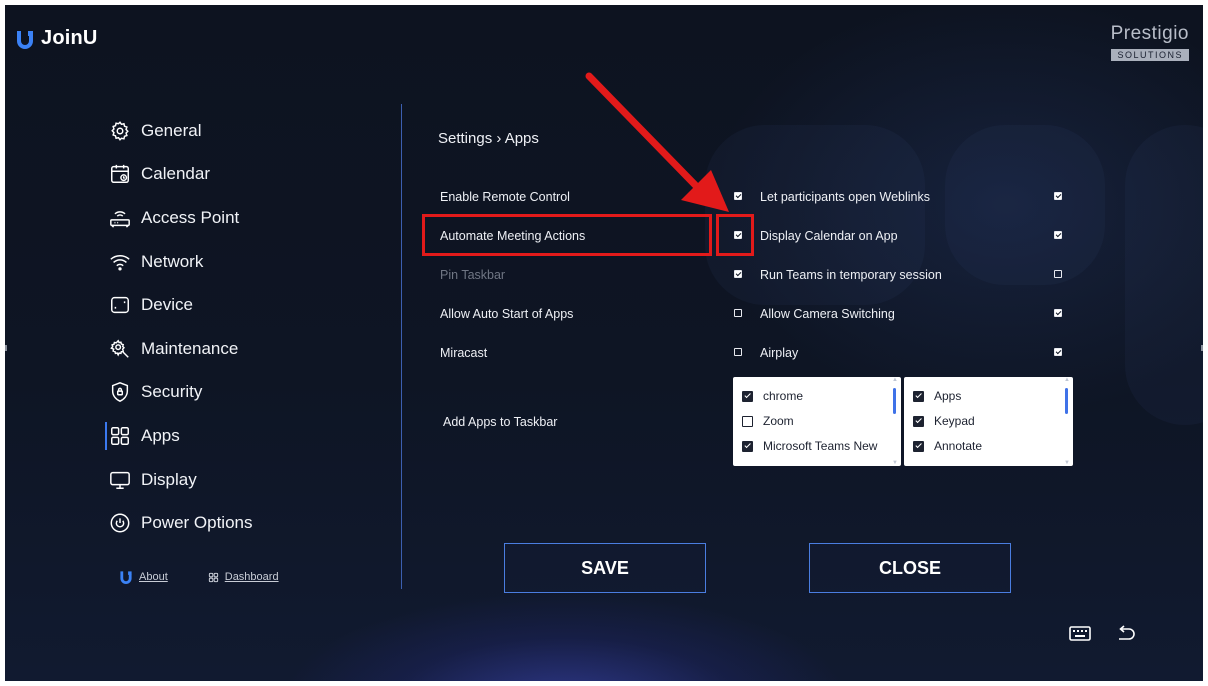  What do you see at coordinates (120, 523) in the screenshot?
I see `power-icon` at bounding box center [120, 523].